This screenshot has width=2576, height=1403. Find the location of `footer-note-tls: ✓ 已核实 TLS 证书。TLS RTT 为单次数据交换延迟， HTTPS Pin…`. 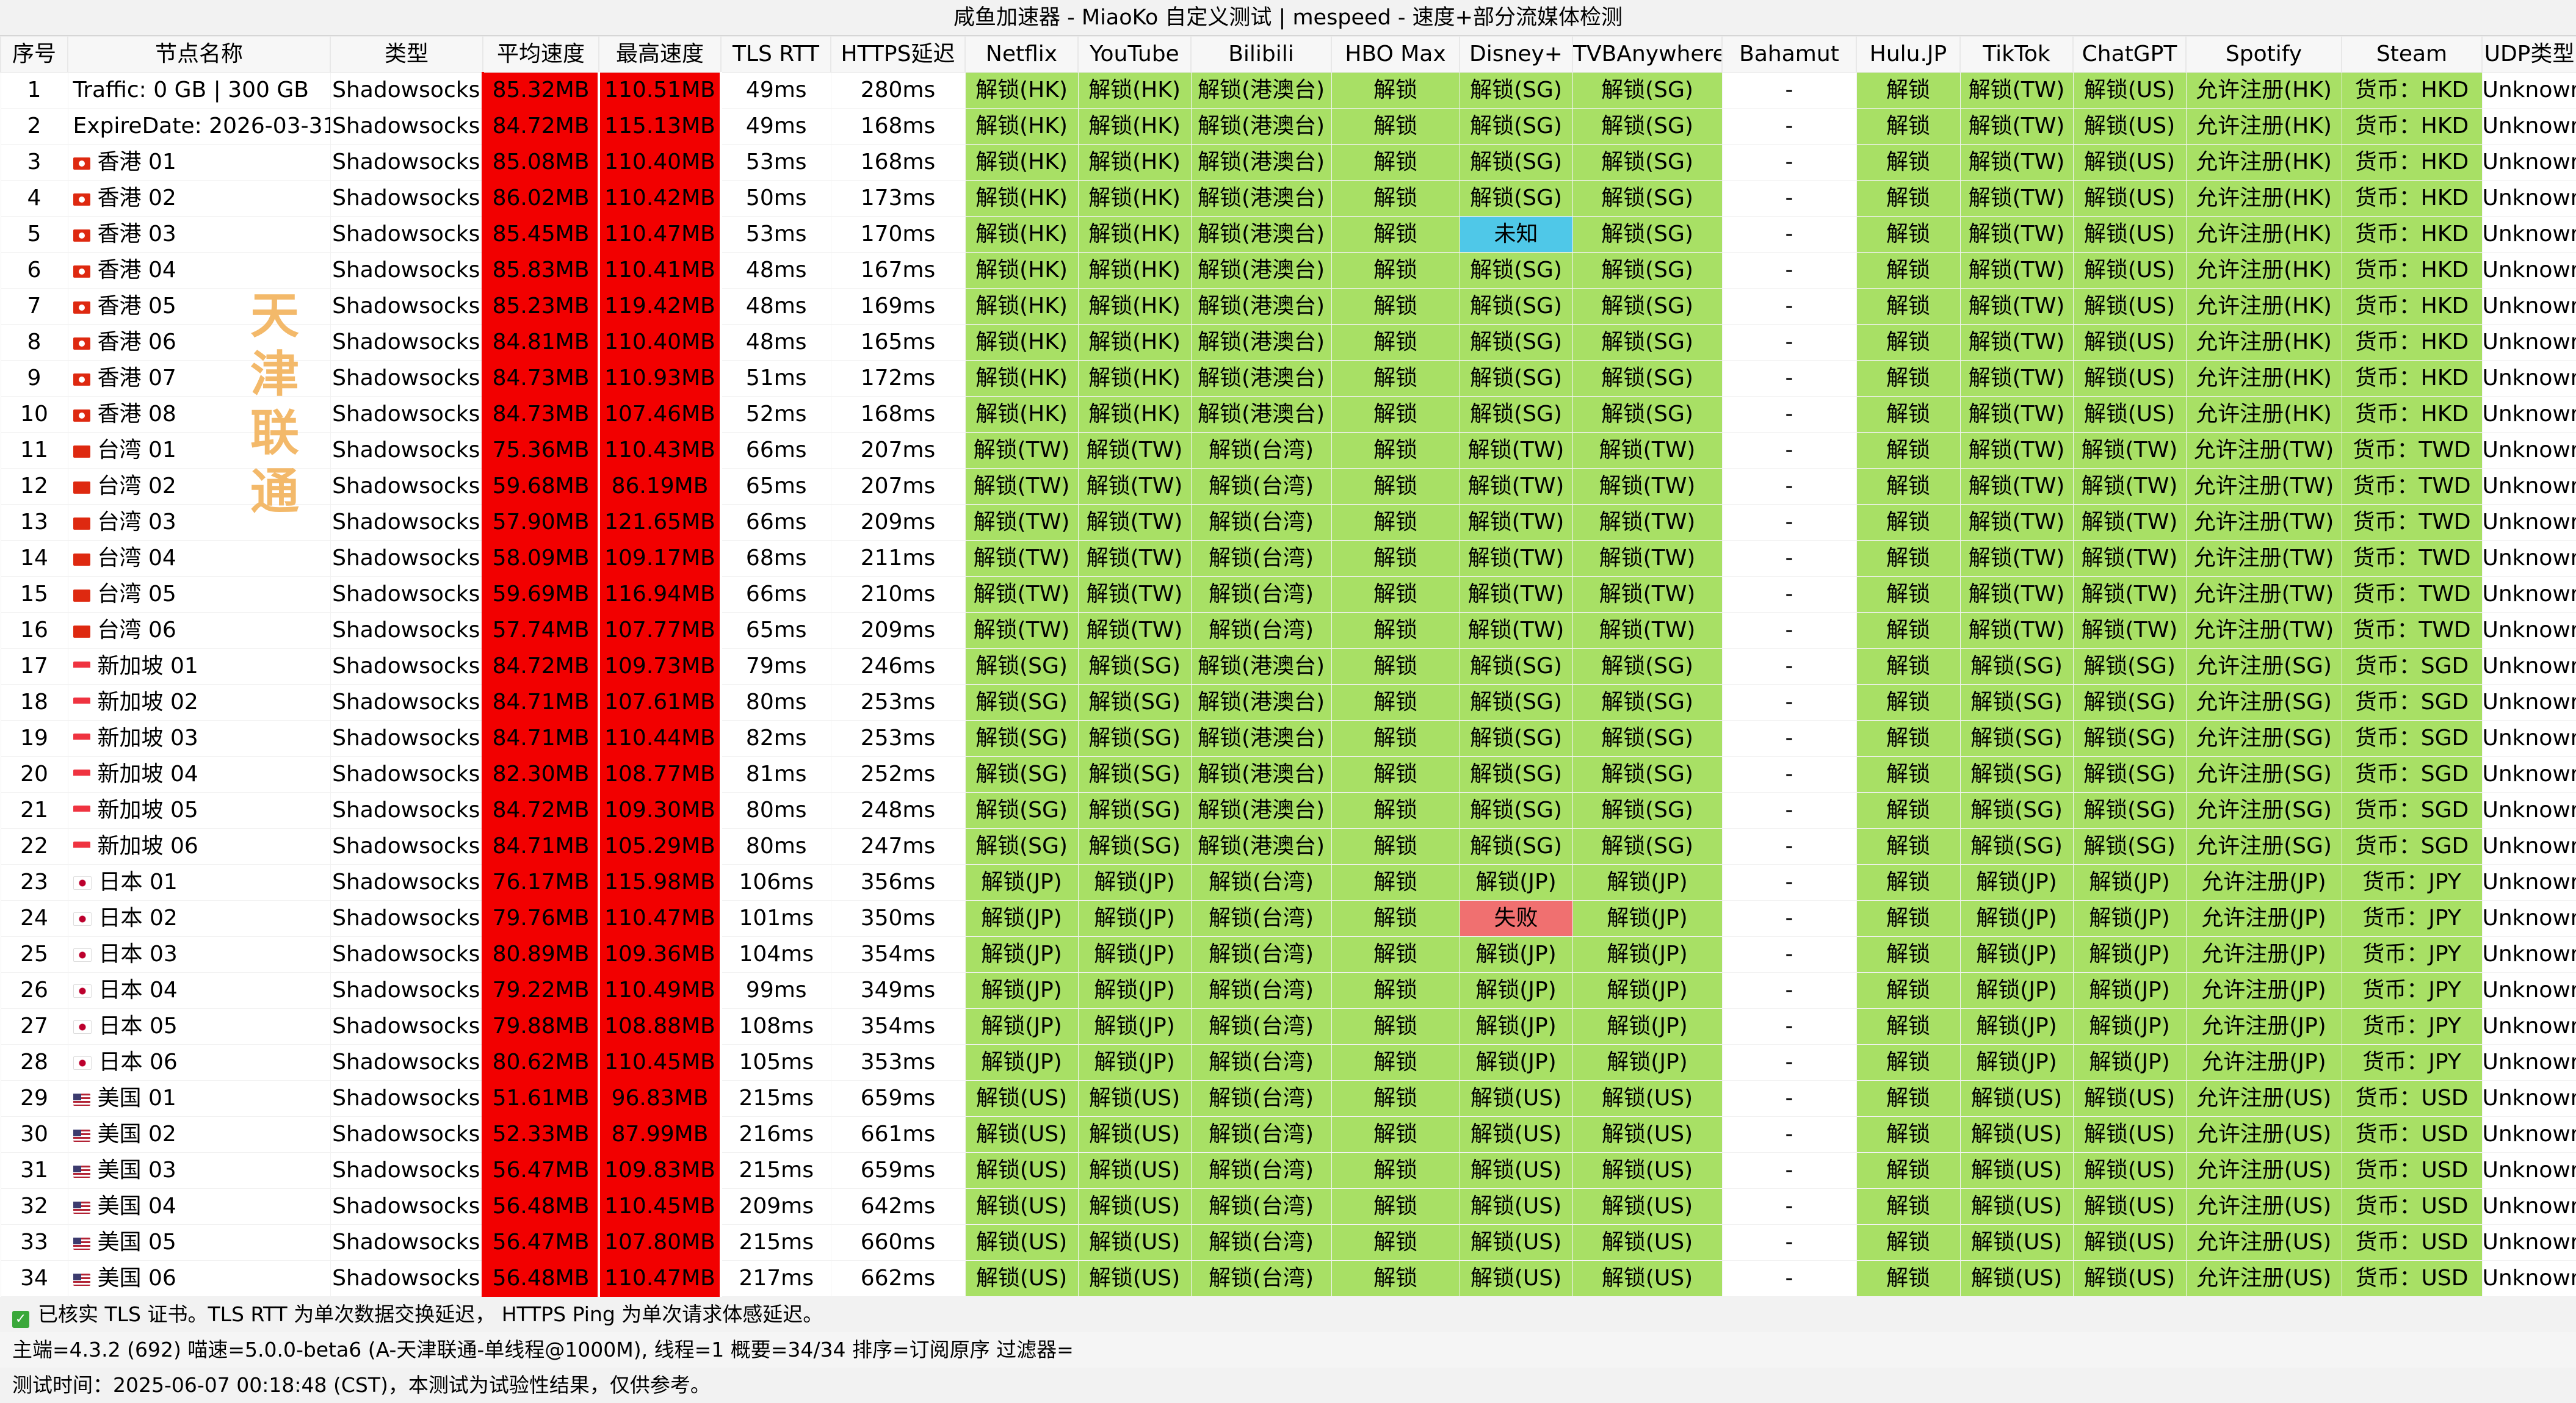

footer-note-tls: ✓ 已核实 TLS 证书。TLS RTT 为单次数据交换延迟， HTTPS Pin… is located at coordinates (1288, 1315).